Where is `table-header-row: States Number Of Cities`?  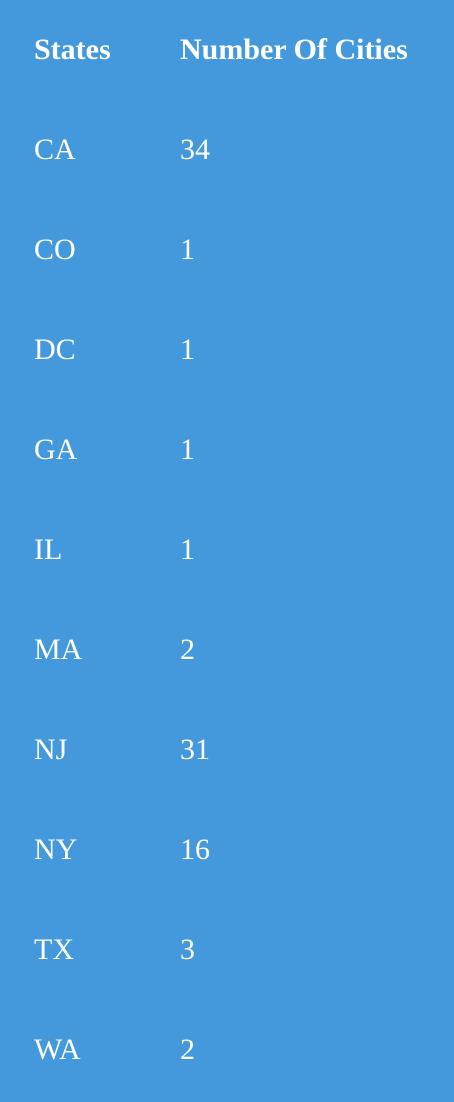
table-header-row: States Number Of Cities is located at coordinates (227, 50).